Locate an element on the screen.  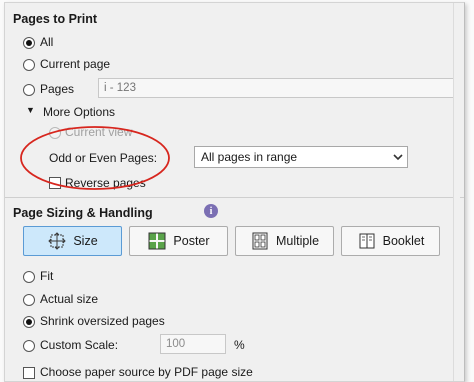
paper-source-checkbox is located at coordinates (29, 373).